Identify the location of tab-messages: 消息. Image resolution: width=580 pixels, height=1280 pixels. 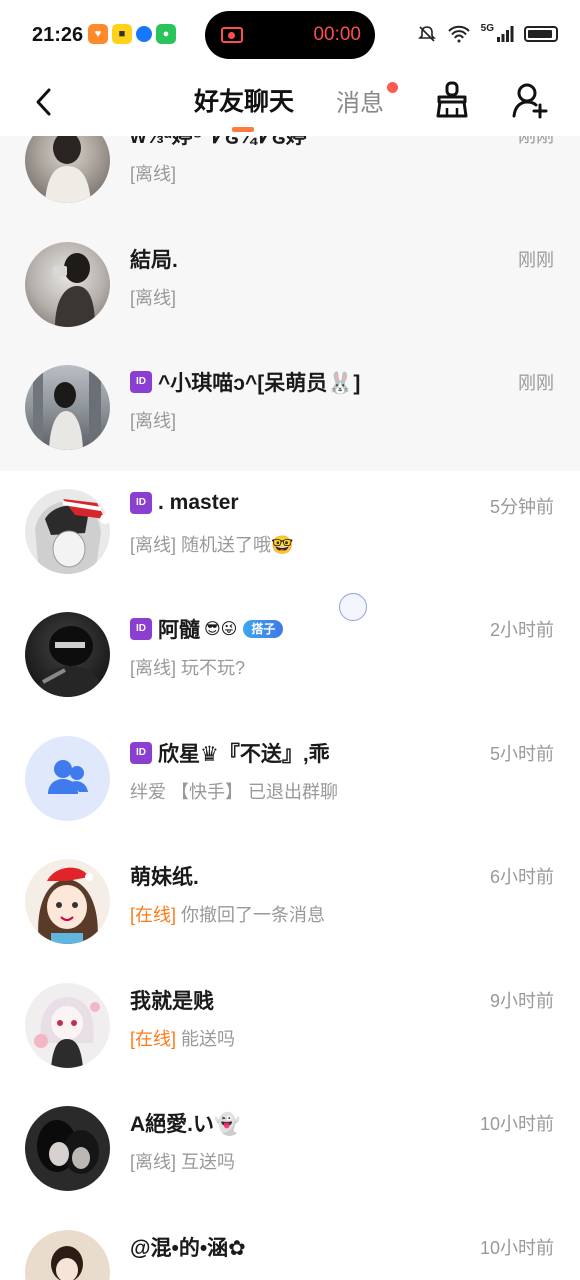
(360, 100).